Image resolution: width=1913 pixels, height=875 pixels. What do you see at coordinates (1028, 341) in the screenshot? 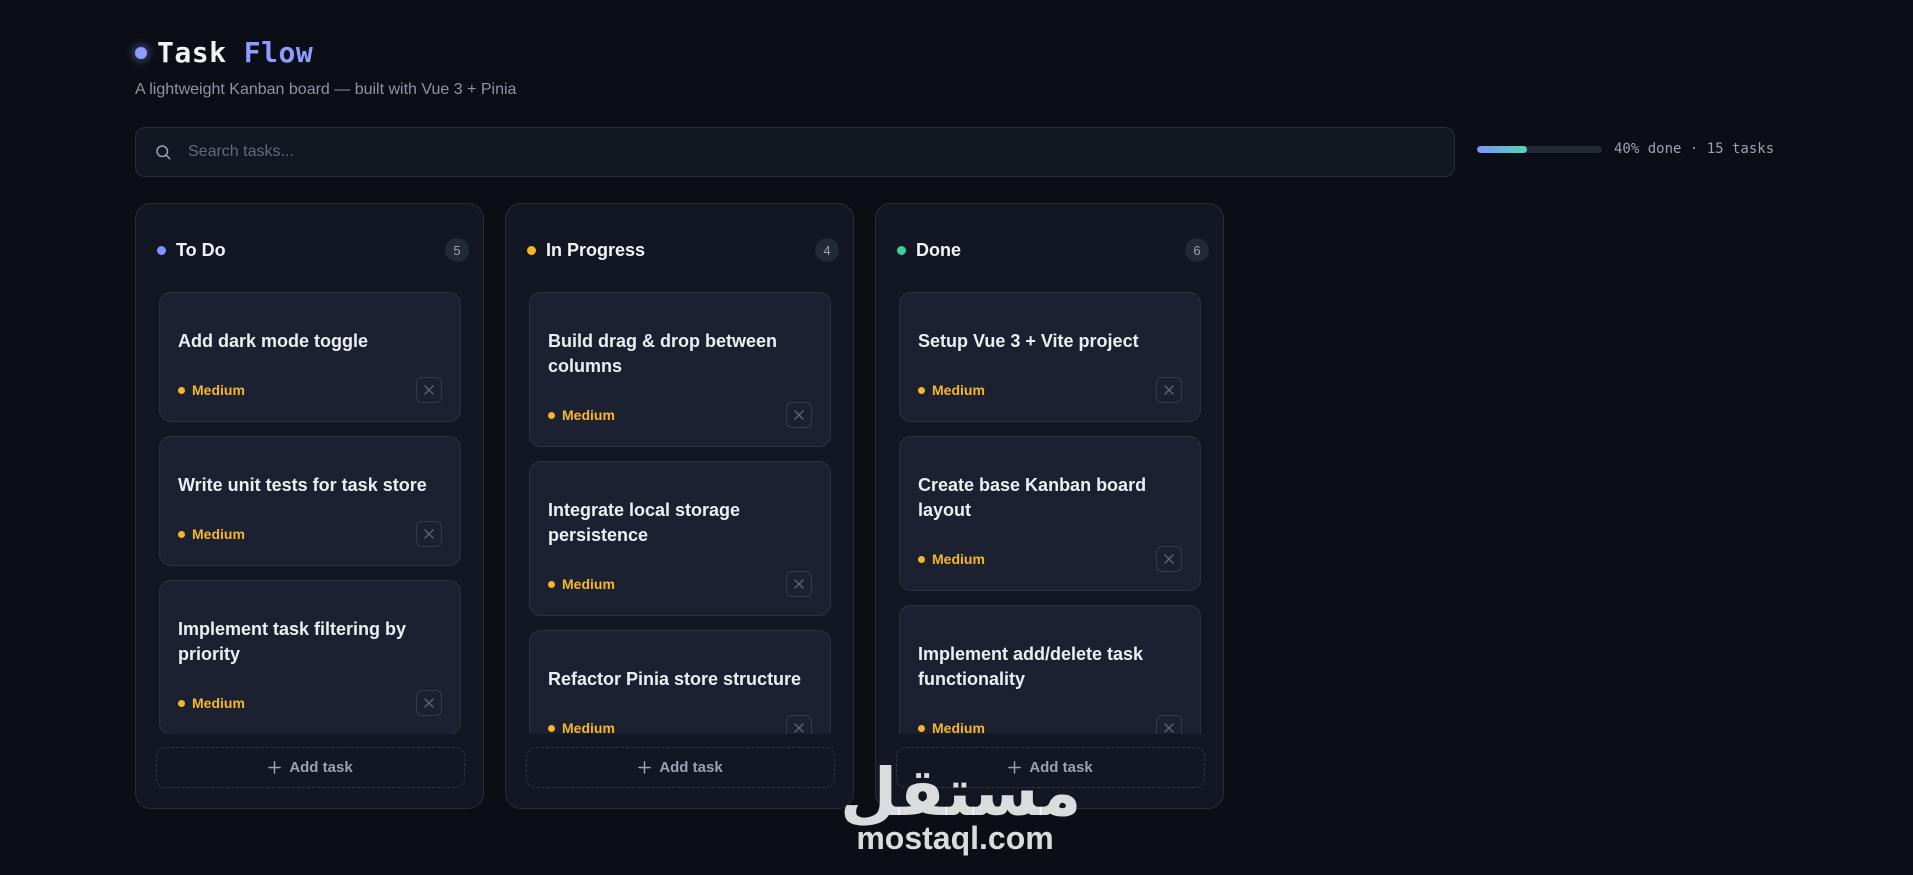
I see `task-title: Setup Vue 3 + Vite project` at bounding box center [1028, 341].